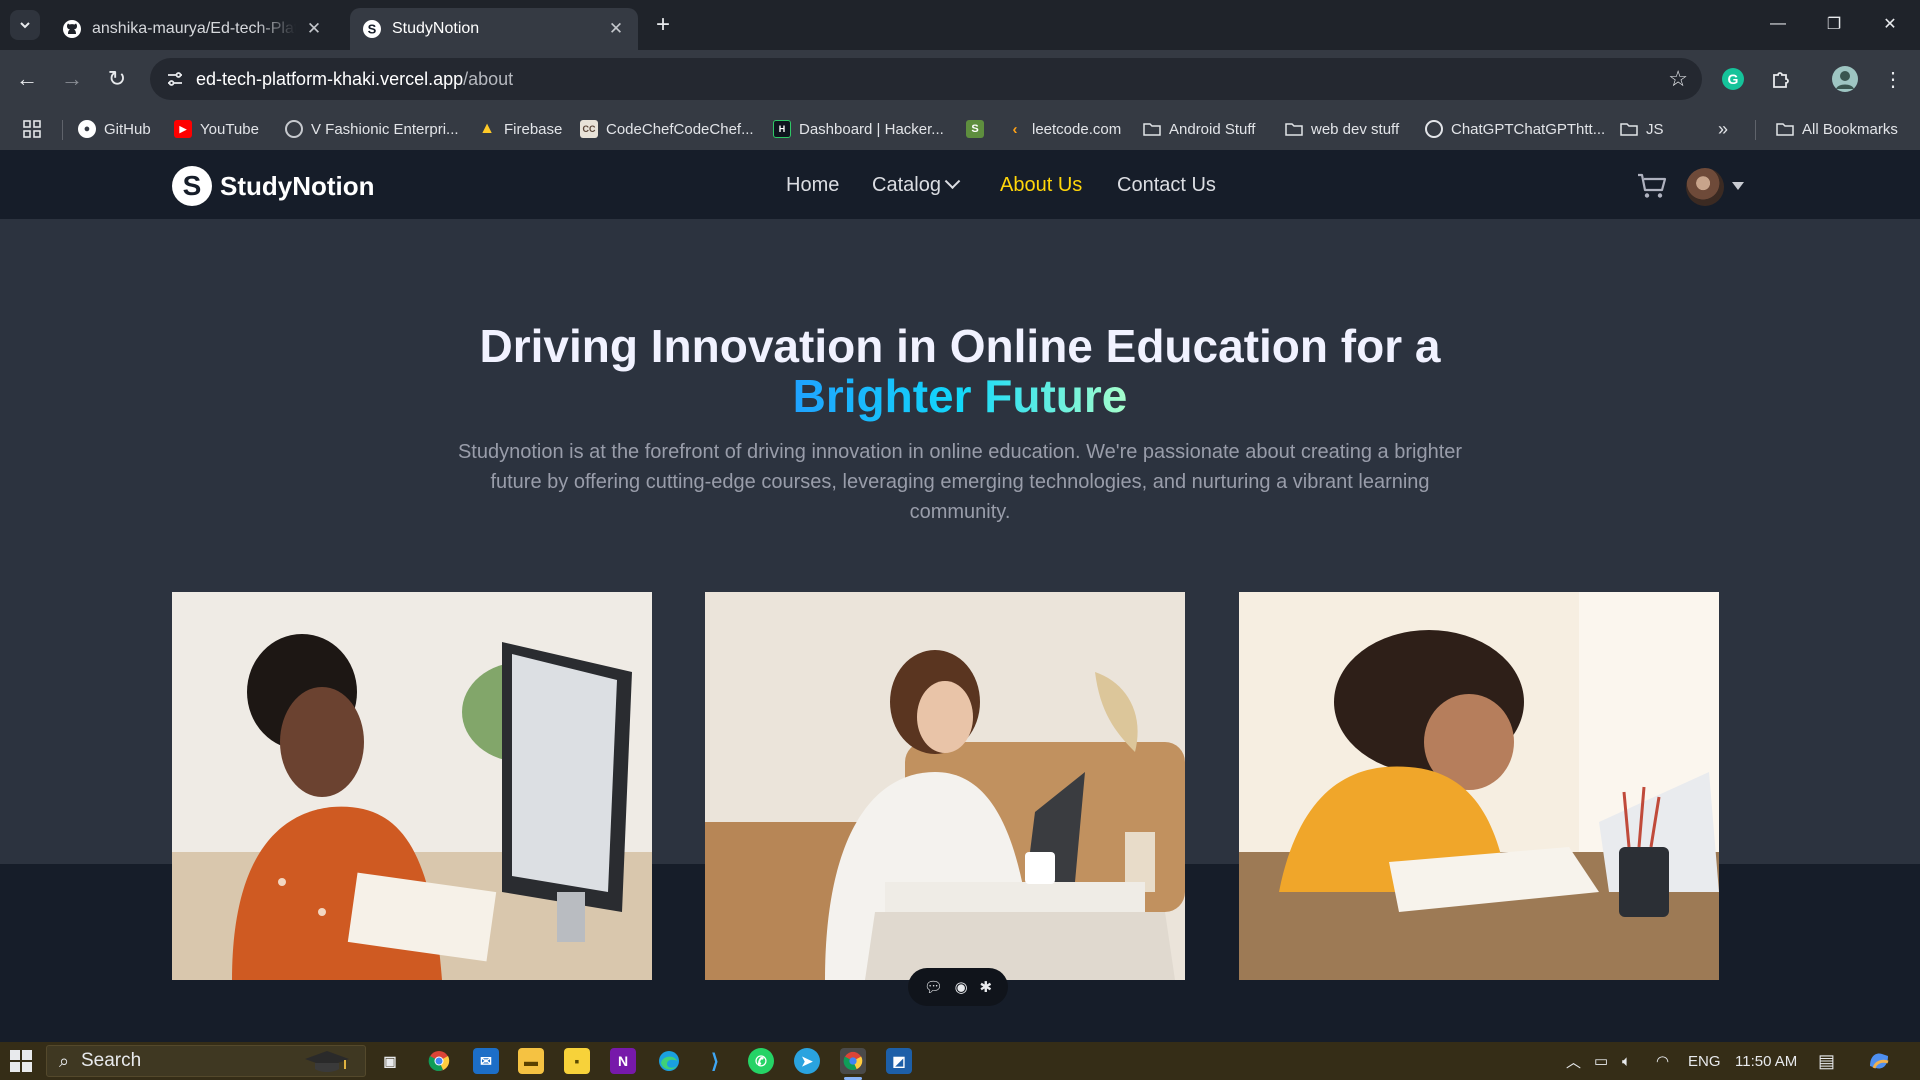 The width and height of the screenshot is (1920, 1080). Describe the element at coordinates (715, 1061) in the screenshot. I see `vscode-icon: ⟩` at that location.